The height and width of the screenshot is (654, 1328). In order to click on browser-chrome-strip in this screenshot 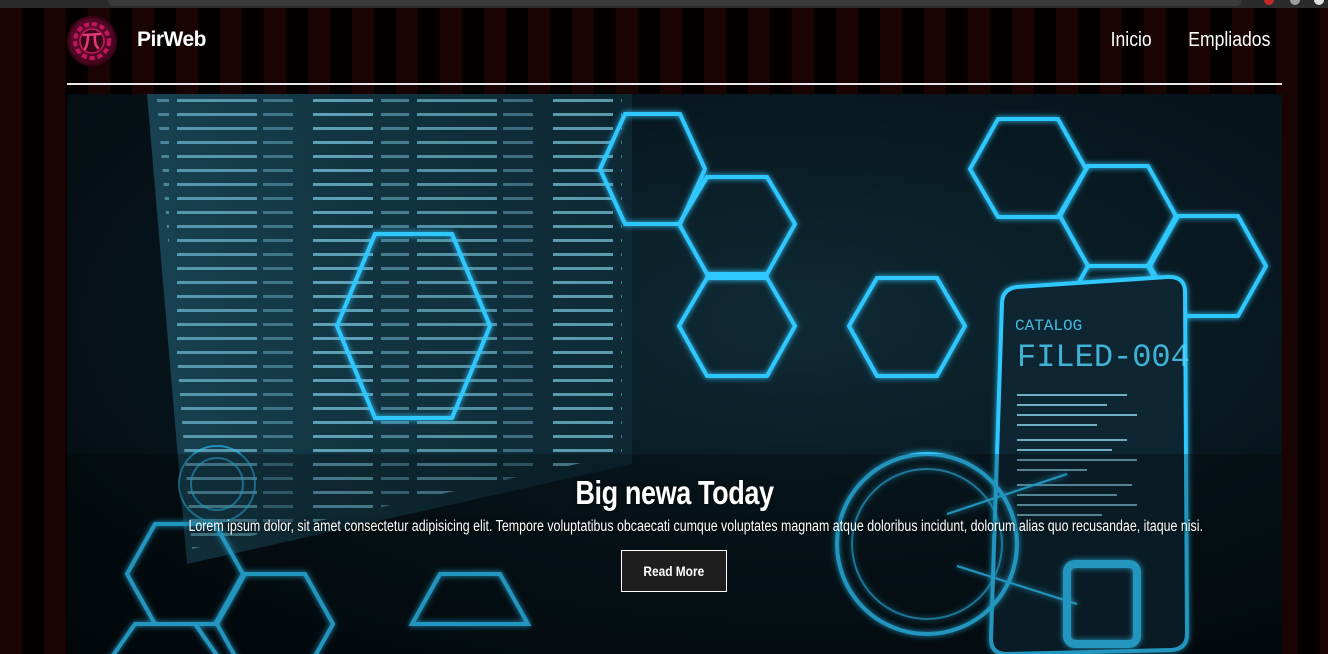, I will do `click(664, 4)`.